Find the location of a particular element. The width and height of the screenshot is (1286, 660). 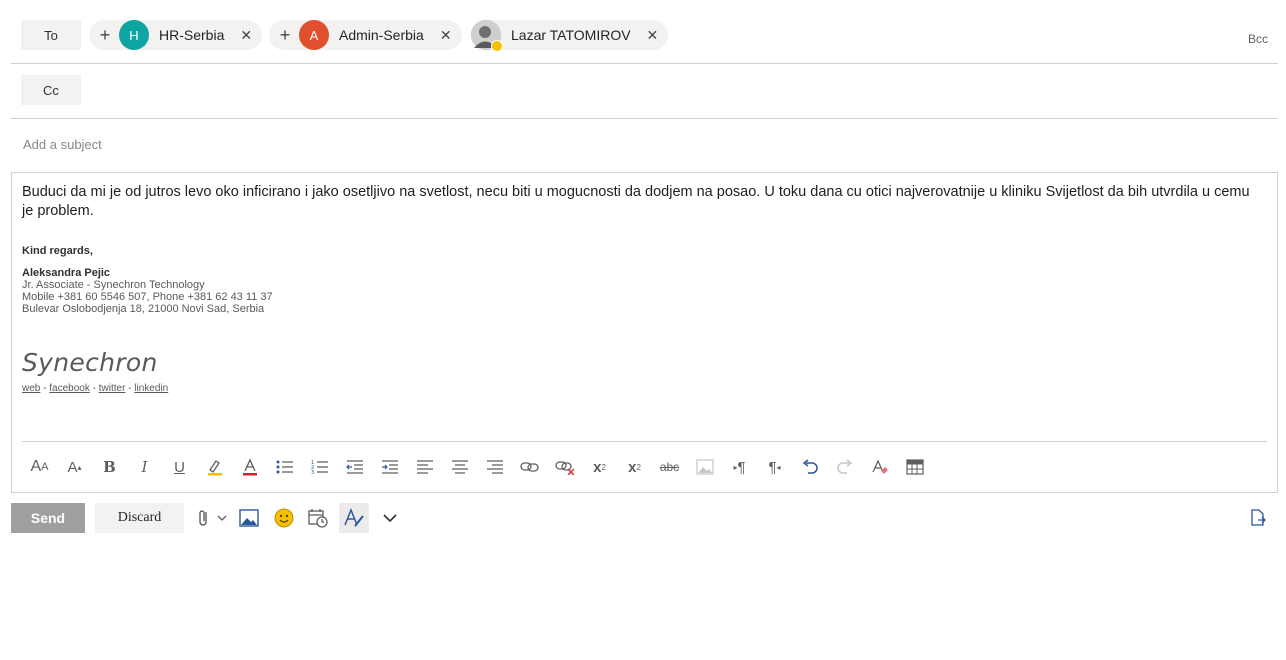

signature-name: Aleksandra Pejic is located at coordinates (66, 273).